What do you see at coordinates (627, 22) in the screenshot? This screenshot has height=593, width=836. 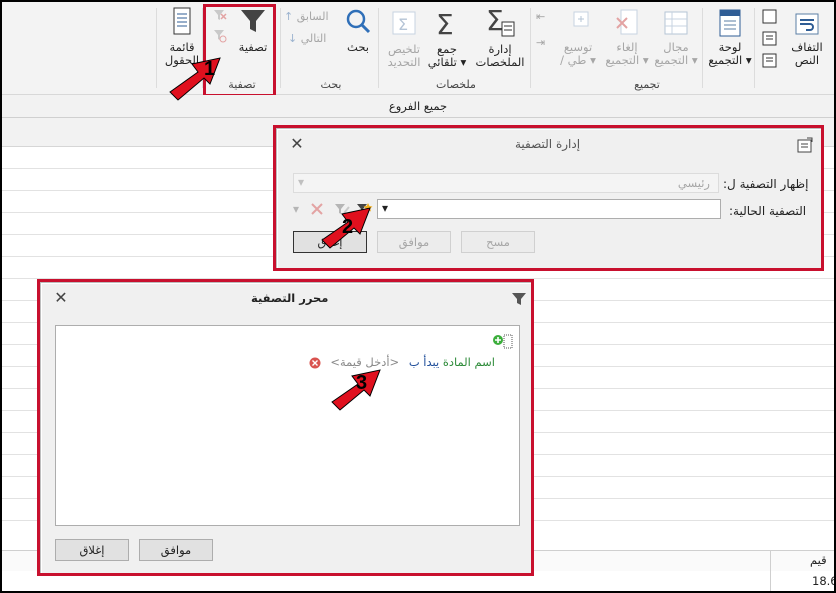 I see `ungroup-icon` at bounding box center [627, 22].